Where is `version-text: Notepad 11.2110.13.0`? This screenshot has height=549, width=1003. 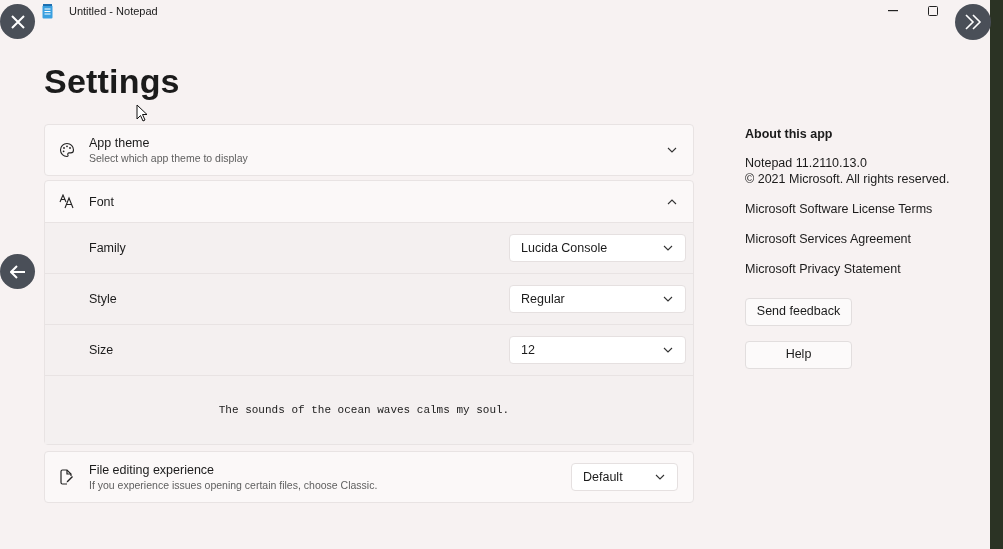 version-text: Notepad 11.2110.13.0 is located at coordinates (806, 162).